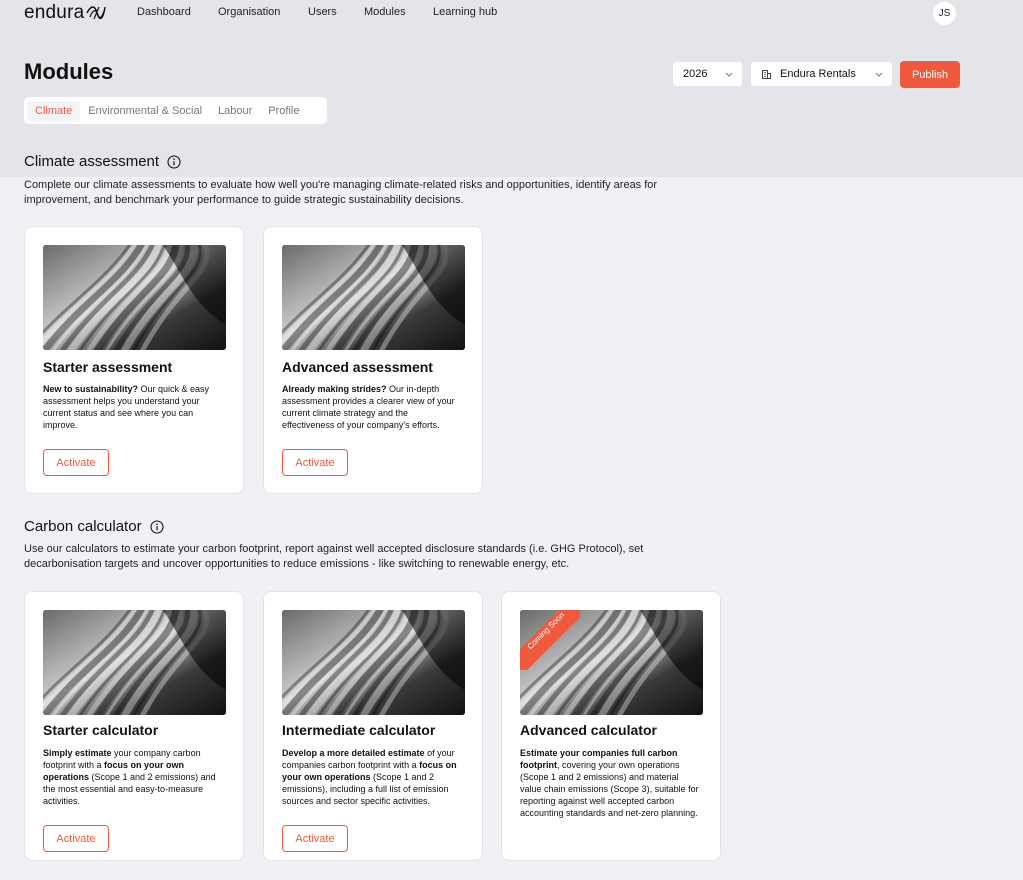 Image resolution: width=1023 pixels, height=880 pixels. Describe the element at coordinates (235, 111) in the screenshot. I see `tab-labour: Labour` at that location.